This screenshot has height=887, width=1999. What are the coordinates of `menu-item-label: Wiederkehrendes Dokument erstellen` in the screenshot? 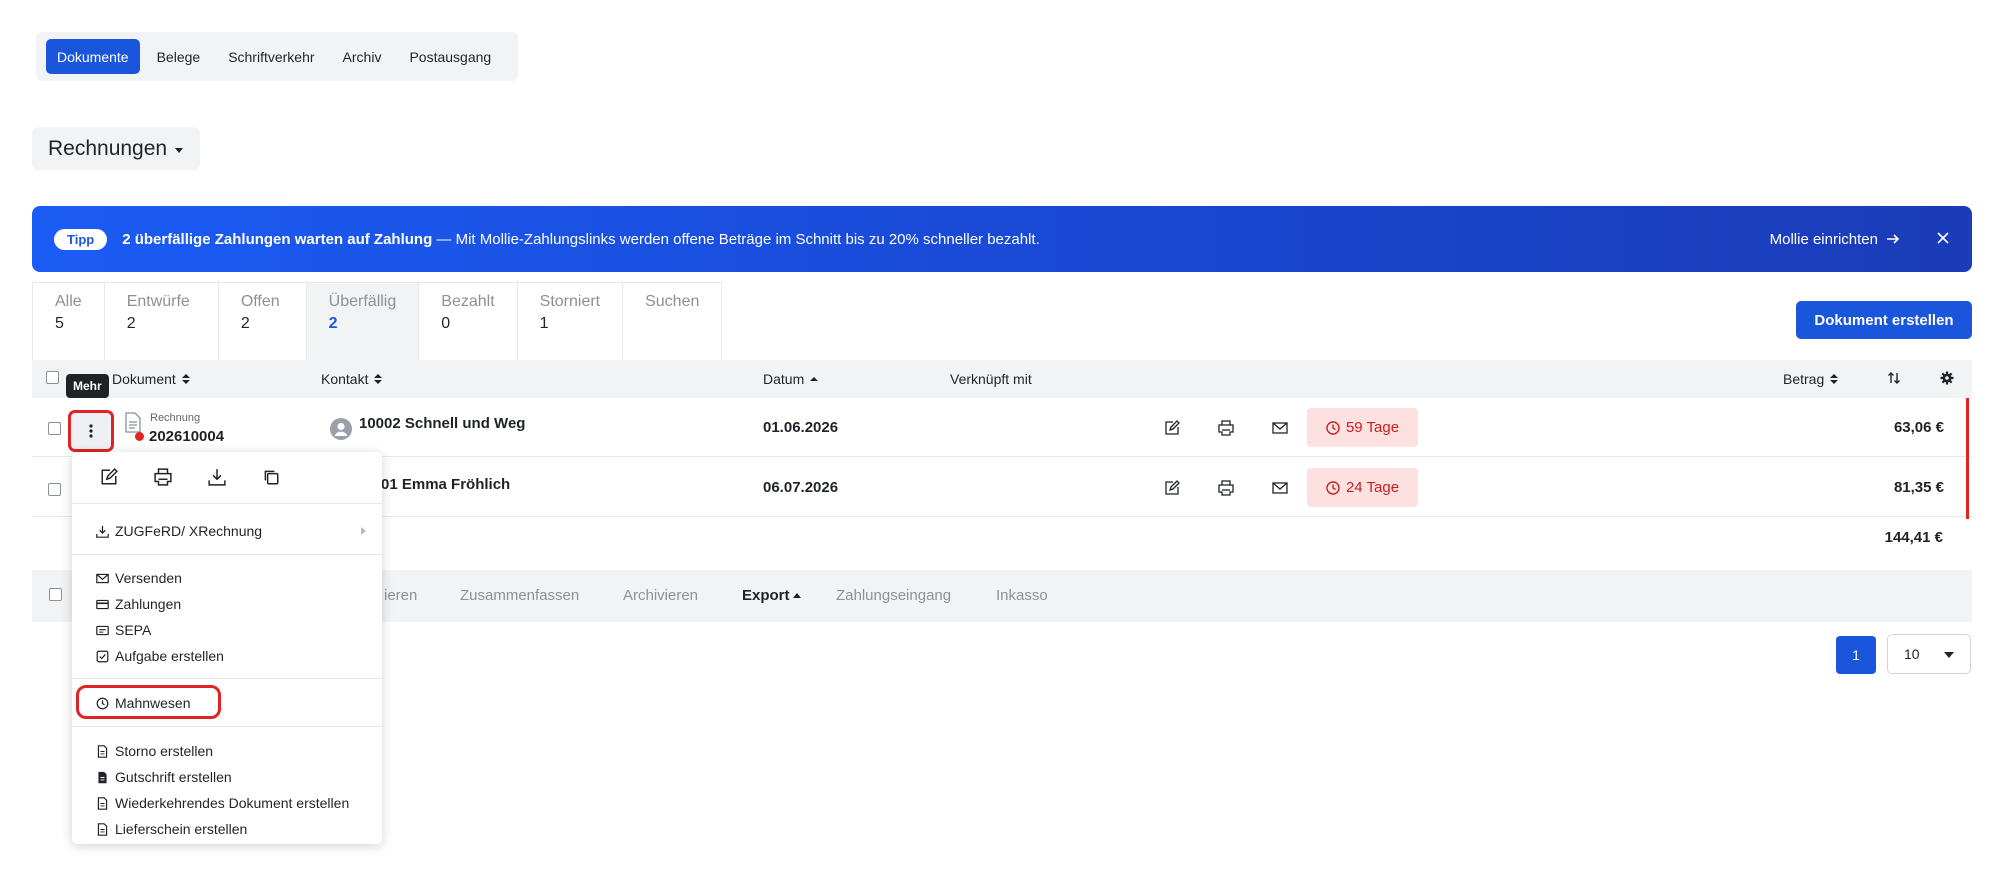 It's located at (232, 803).